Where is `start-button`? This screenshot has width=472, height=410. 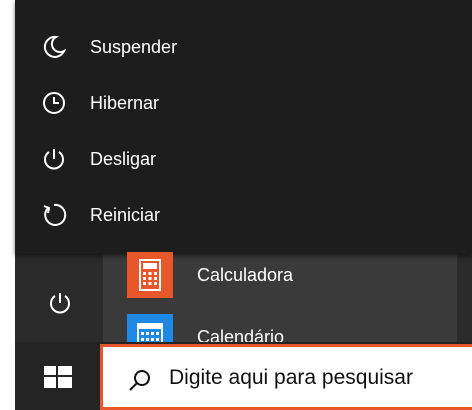
start-button is located at coordinates (59, 376).